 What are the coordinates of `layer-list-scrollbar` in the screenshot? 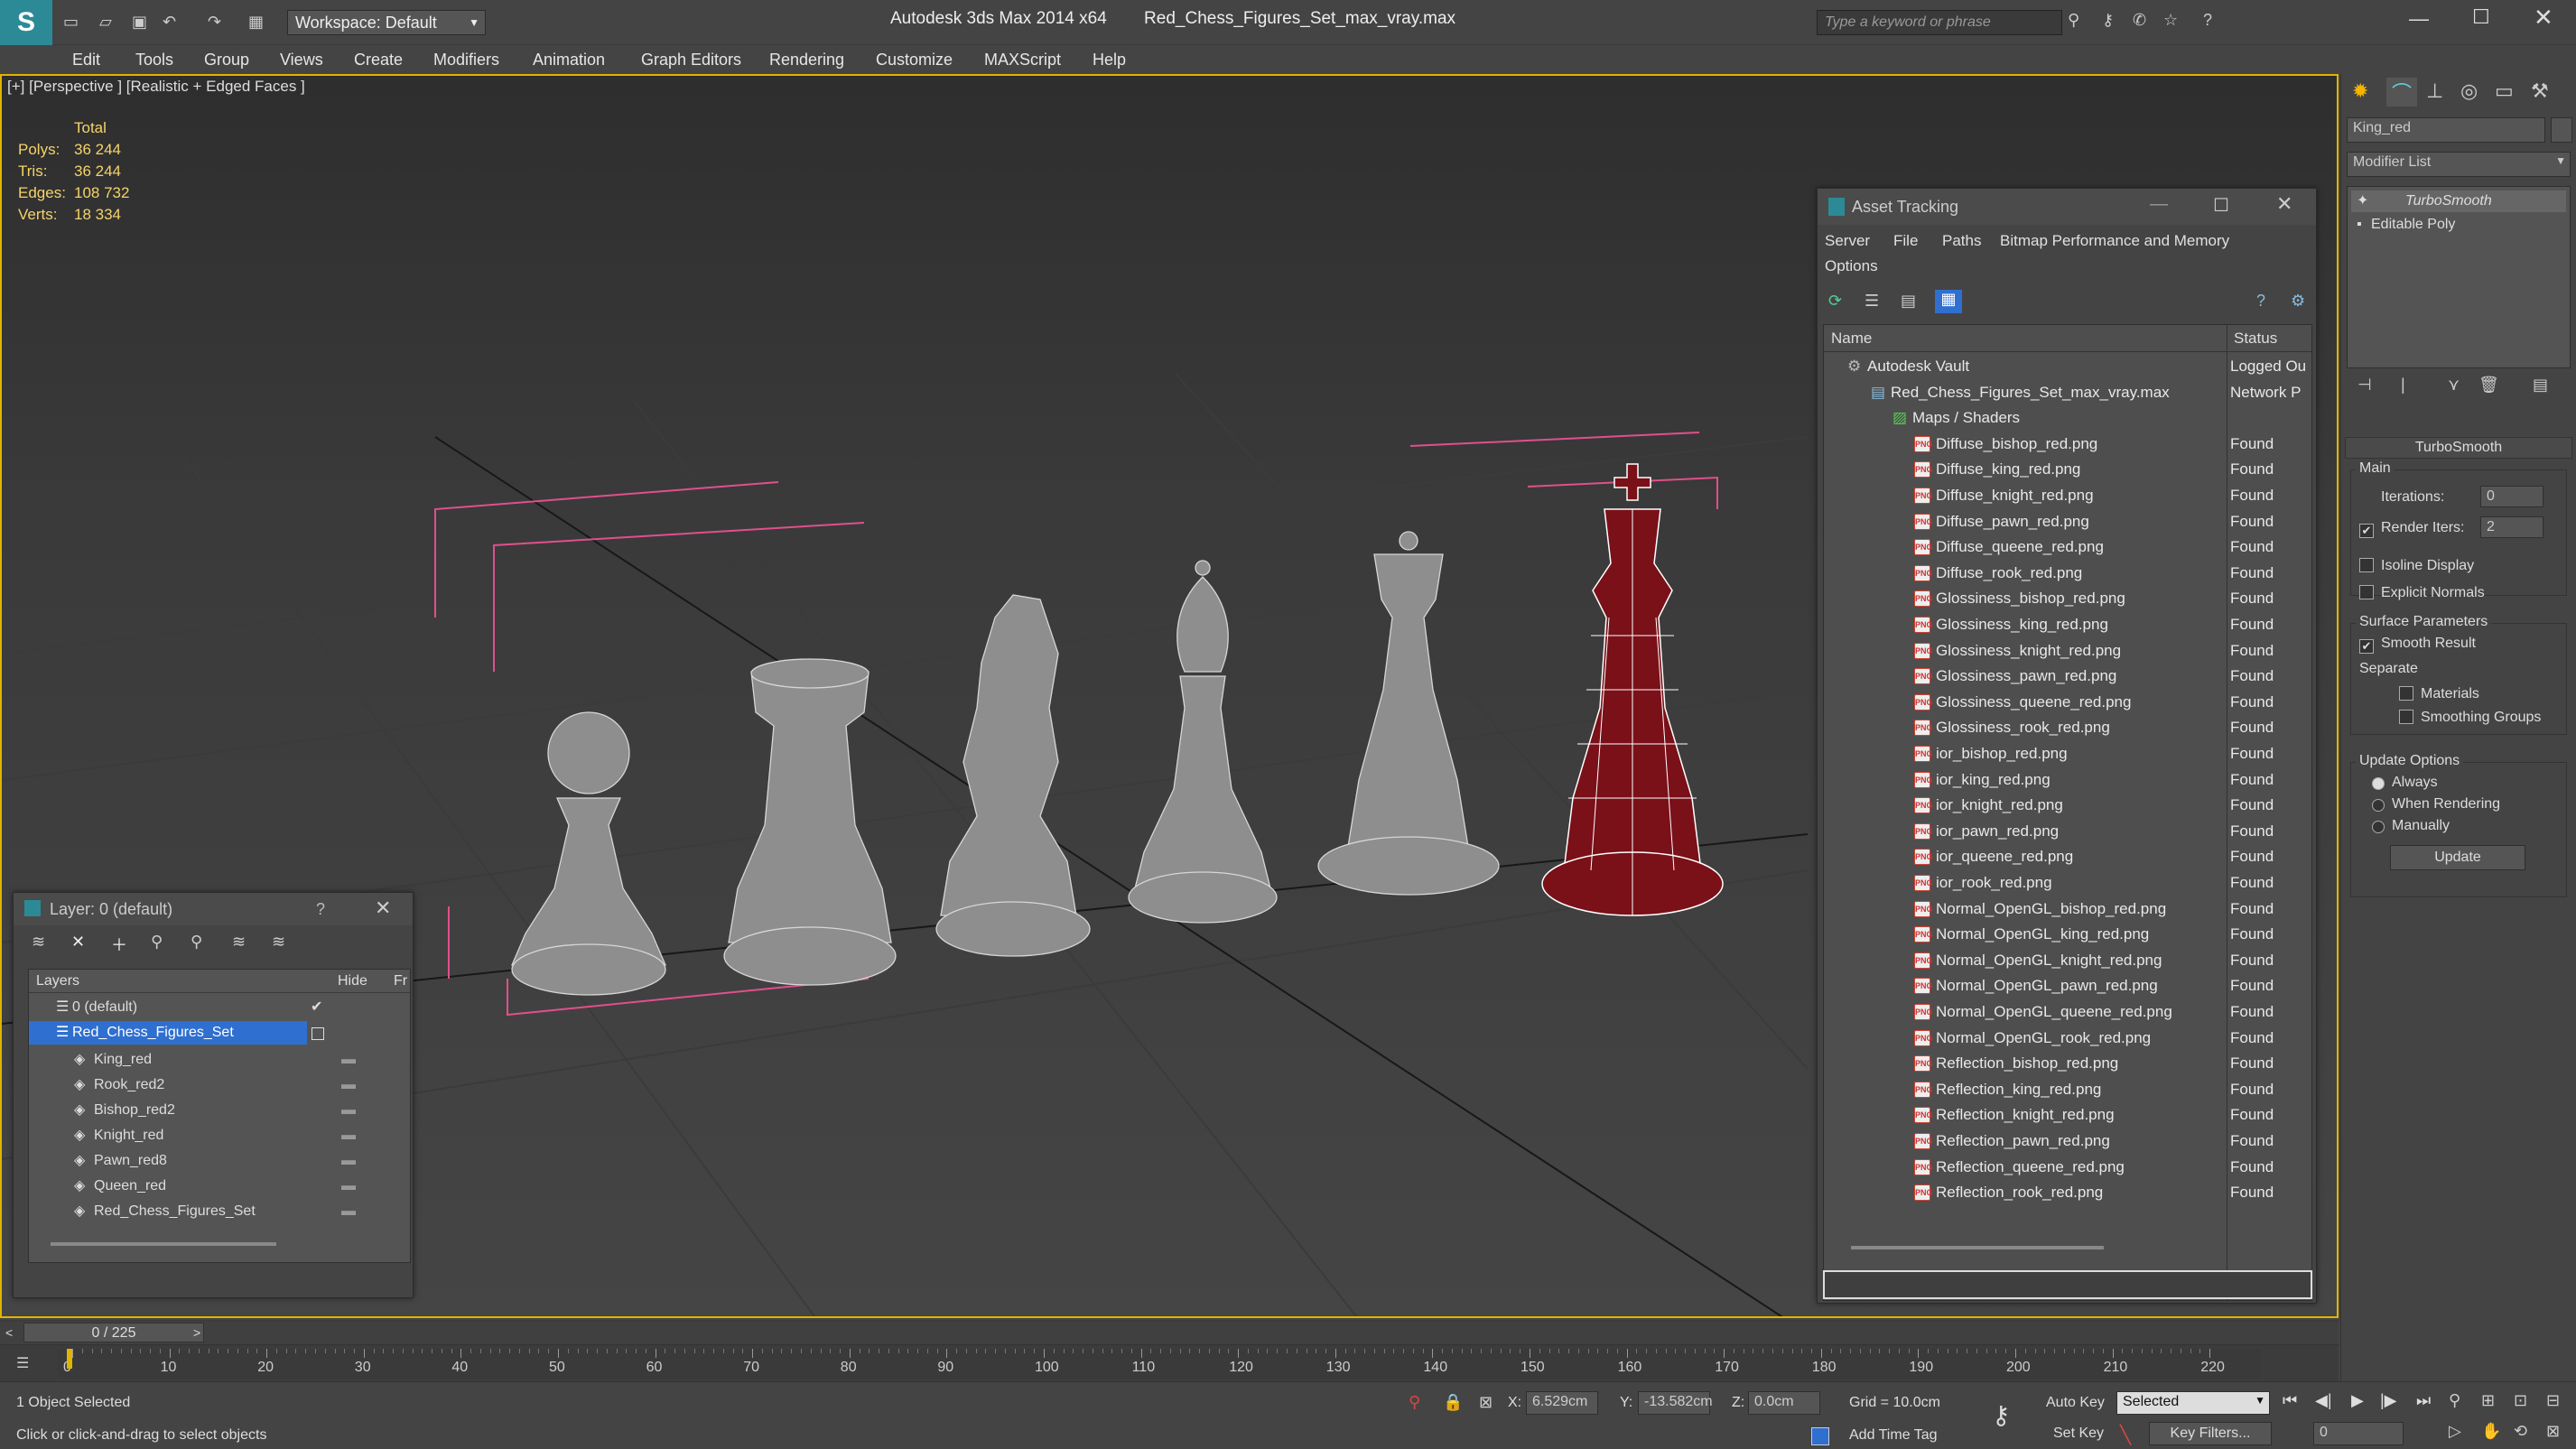 It's located at (163, 1244).